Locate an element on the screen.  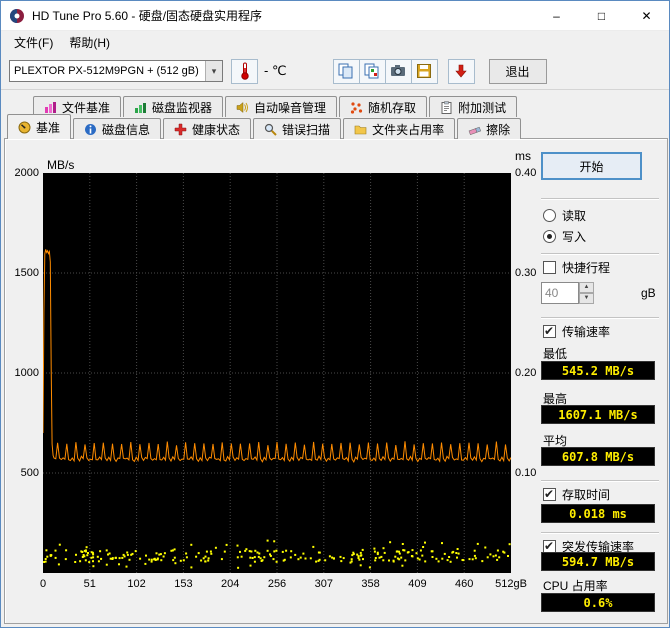
toolbar: PLEXTOR PX-512M9PGN + (512 gB) ▾ - ℃ 退出 is located at coordinates (335, 71).